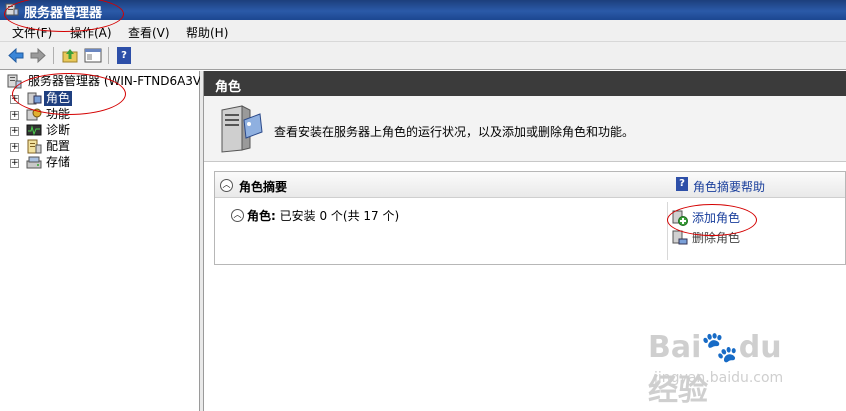 This screenshot has width=846, height=411. Describe the element at coordinates (34, 146) in the screenshot. I see `configuration-icon` at that location.